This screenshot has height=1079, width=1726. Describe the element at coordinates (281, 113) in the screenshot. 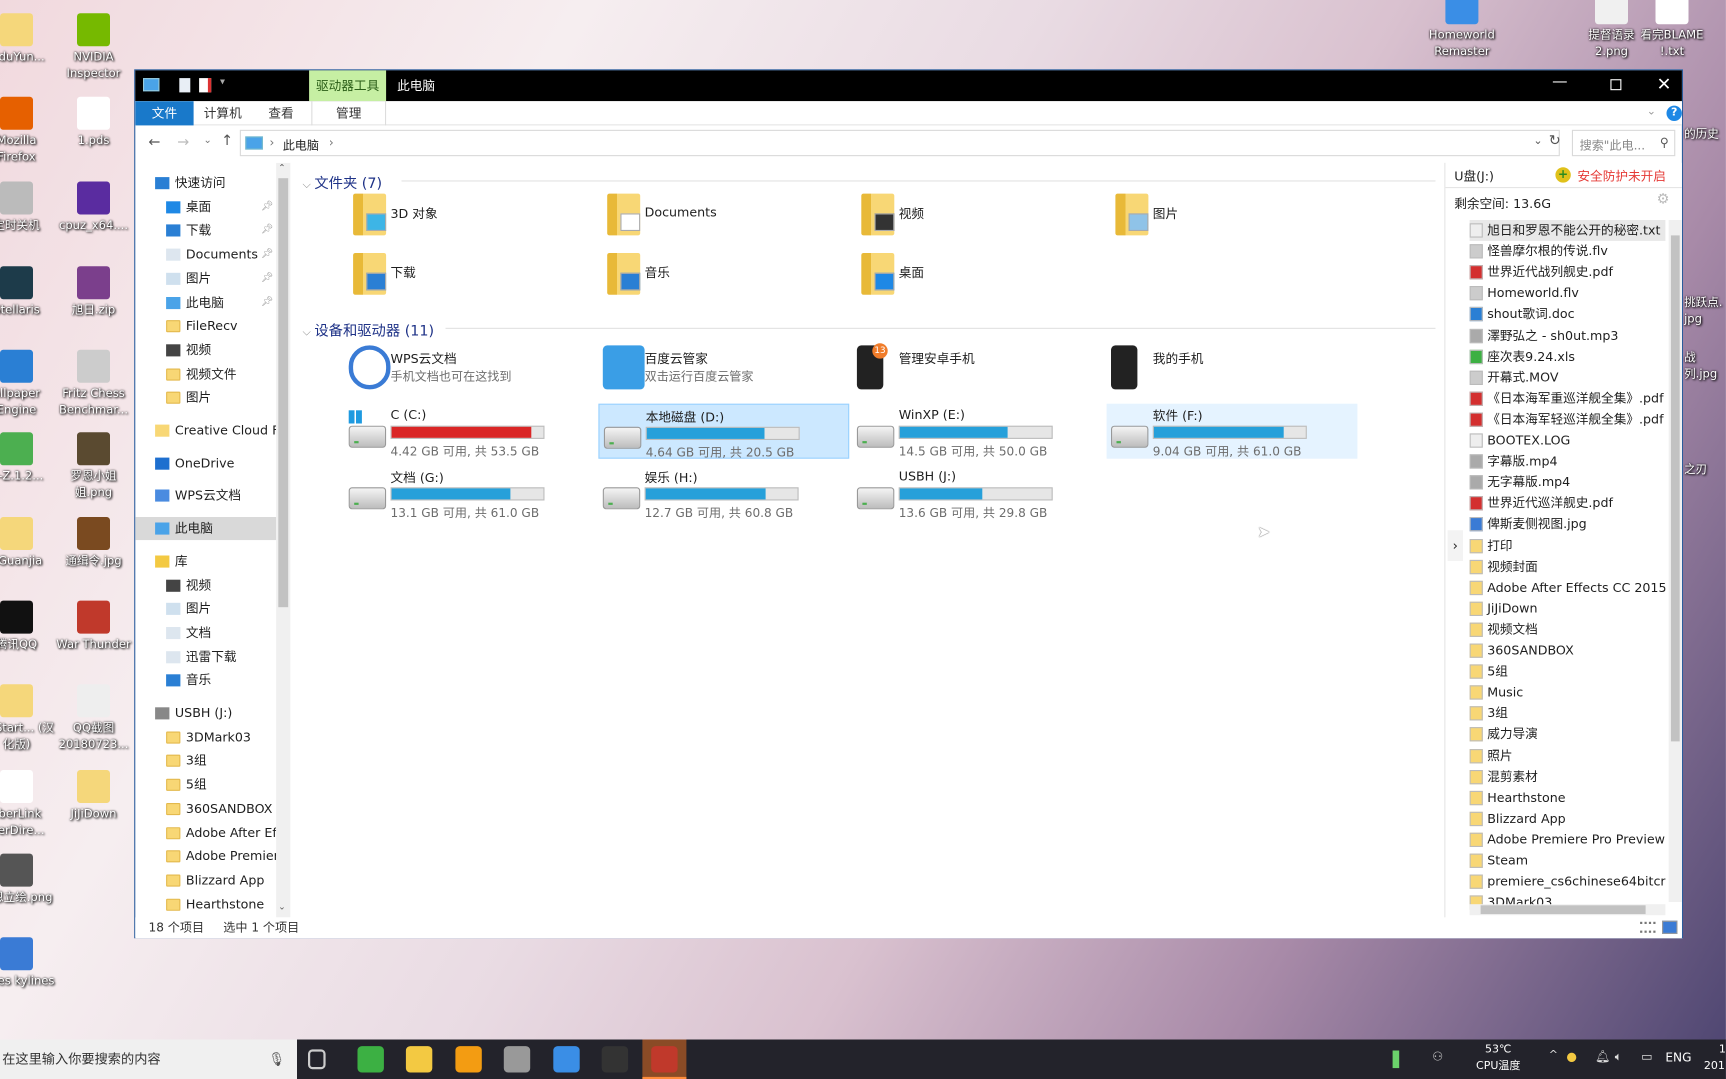

I see `tab-view: 查看` at that location.